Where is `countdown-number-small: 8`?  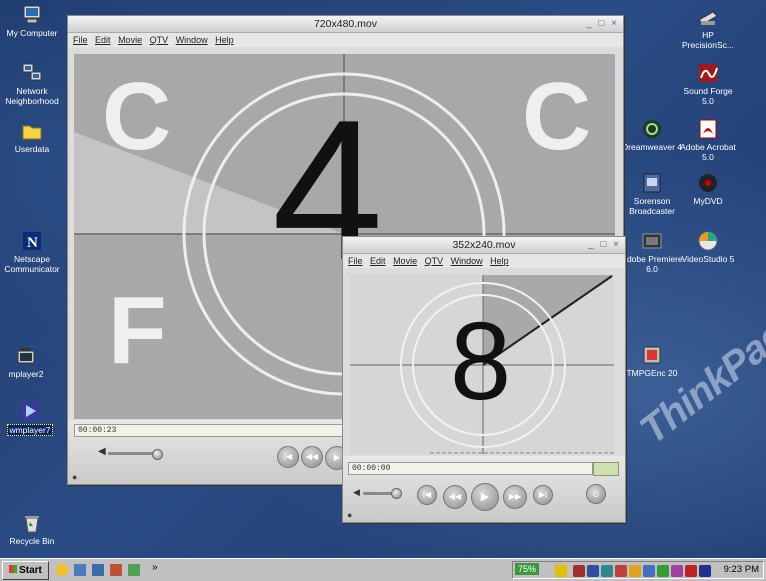 countdown-number-small: 8 is located at coordinates (481, 361).